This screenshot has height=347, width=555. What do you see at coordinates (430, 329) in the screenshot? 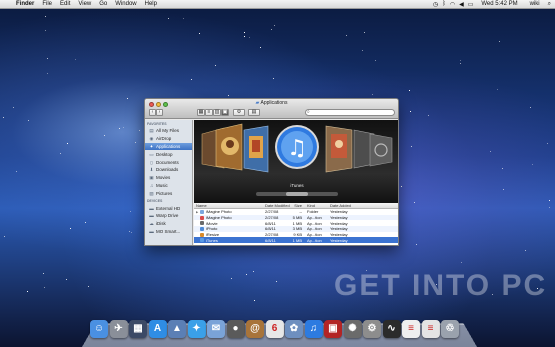
I see `document-icon-2: ≡` at bounding box center [430, 329].